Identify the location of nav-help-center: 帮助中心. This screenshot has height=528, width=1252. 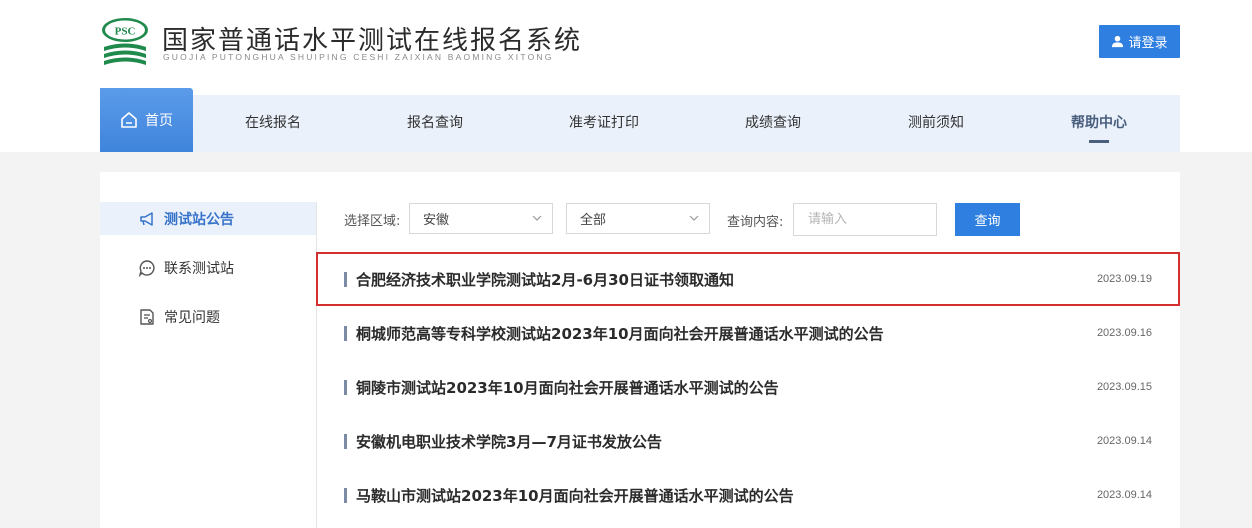
(1099, 123).